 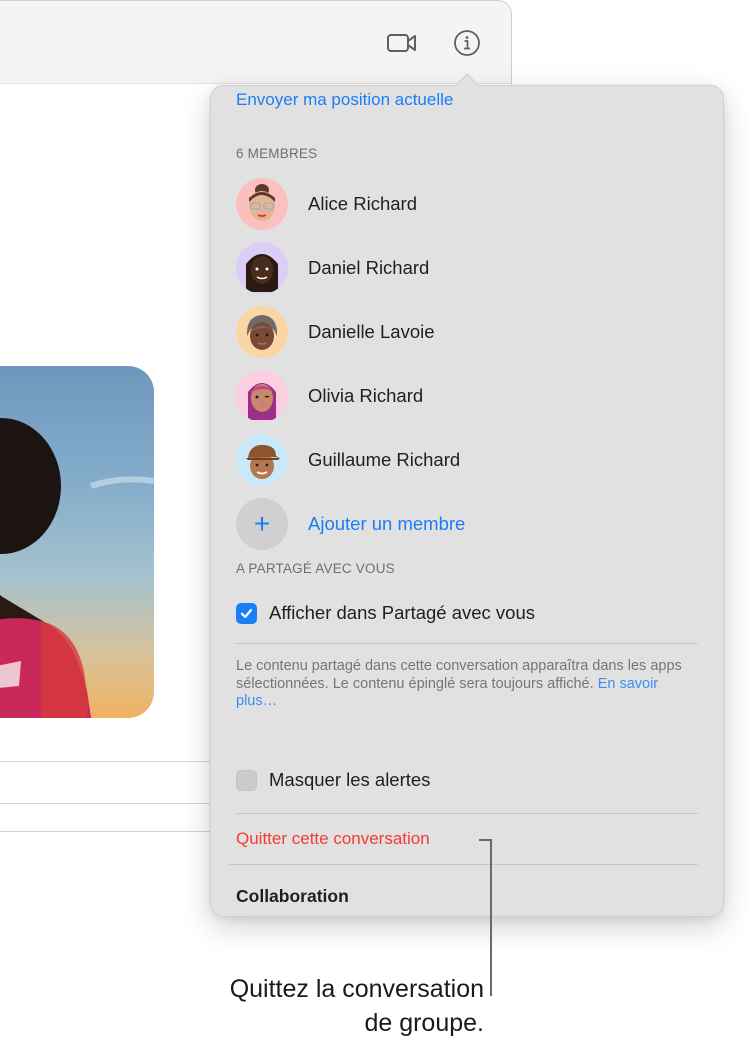 What do you see at coordinates (466, 332) in the screenshot?
I see `member-row: Danielle Lavoie` at bounding box center [466, 332].